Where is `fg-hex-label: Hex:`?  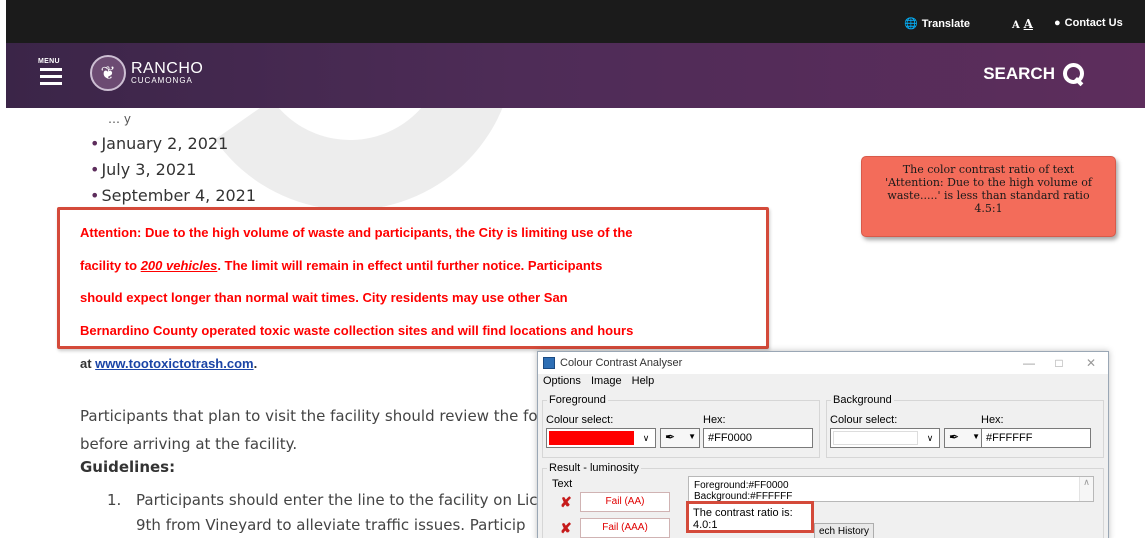
fg-hex-label: Hex: is located at coordinates (714, 420).